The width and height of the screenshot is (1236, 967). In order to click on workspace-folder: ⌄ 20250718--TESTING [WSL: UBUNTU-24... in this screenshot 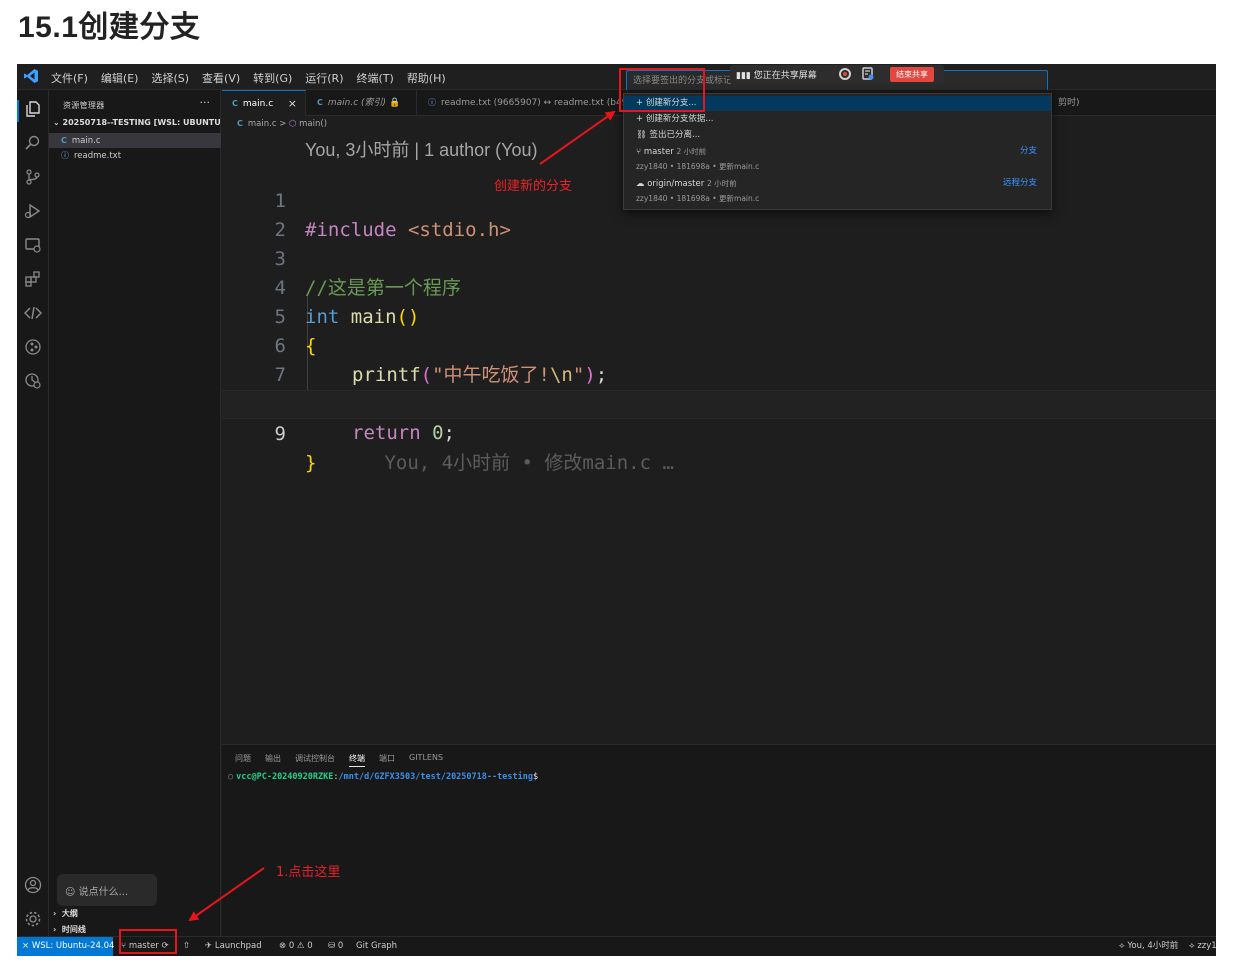, I will do `click(137, 122)`.